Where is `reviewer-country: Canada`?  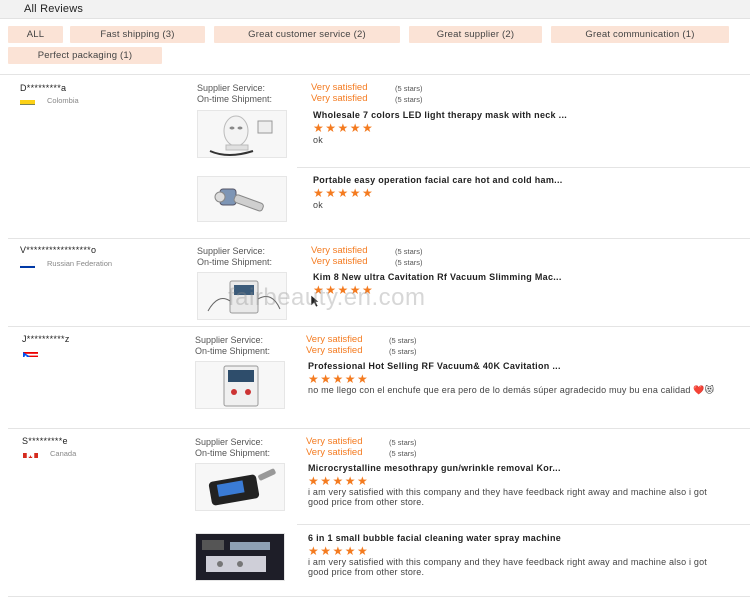 reviewer-country: Canada is located at coordinates (63, 453).